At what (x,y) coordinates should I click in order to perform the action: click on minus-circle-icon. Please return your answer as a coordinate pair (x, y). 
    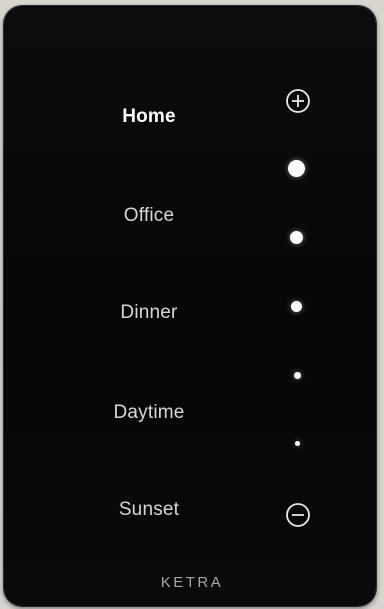
    Looking at the image, I should click on (298, 515).